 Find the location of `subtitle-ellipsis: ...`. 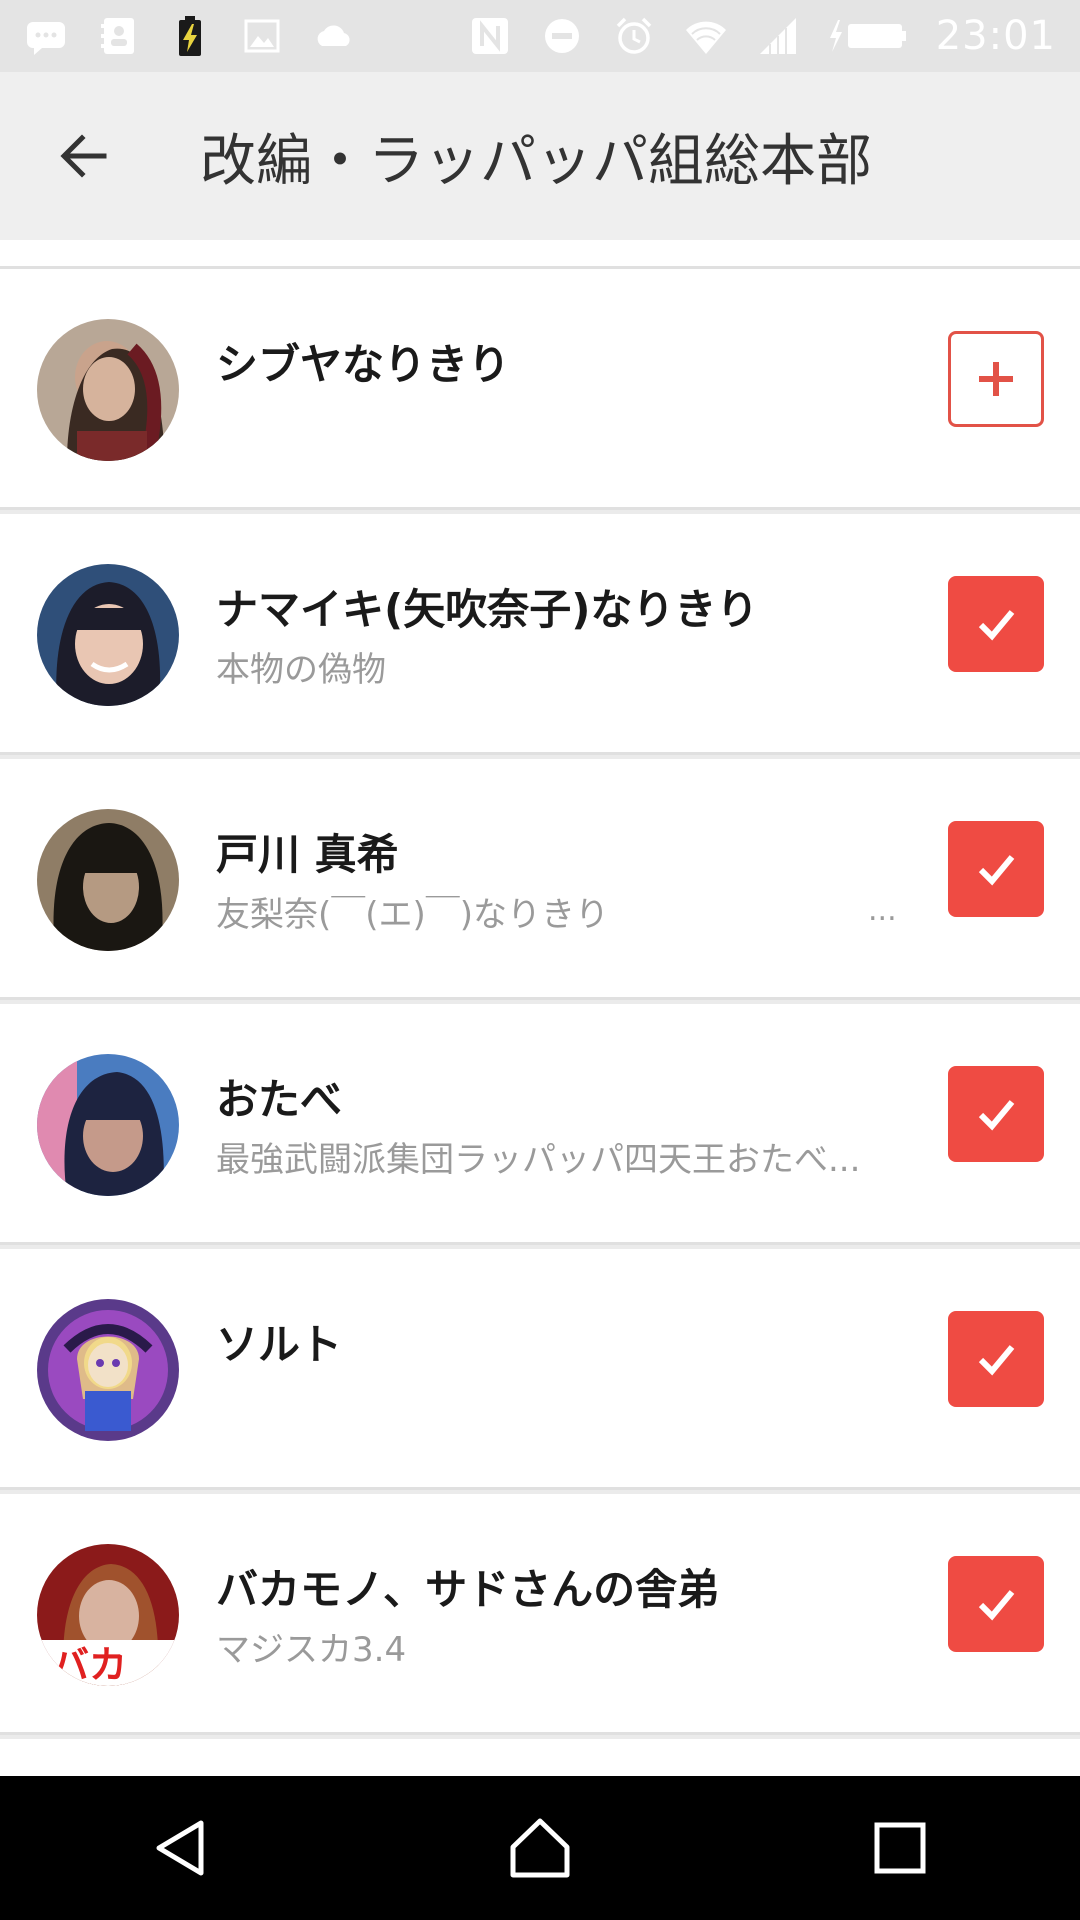

subtitle-ellipsis: ... is located at coordinates (882, 910).